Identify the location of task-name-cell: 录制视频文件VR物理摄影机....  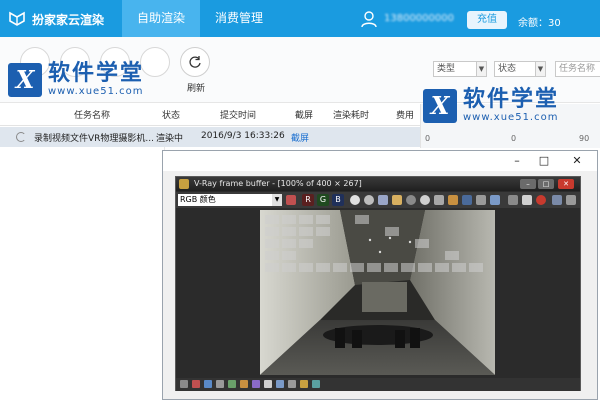
(94, 139).